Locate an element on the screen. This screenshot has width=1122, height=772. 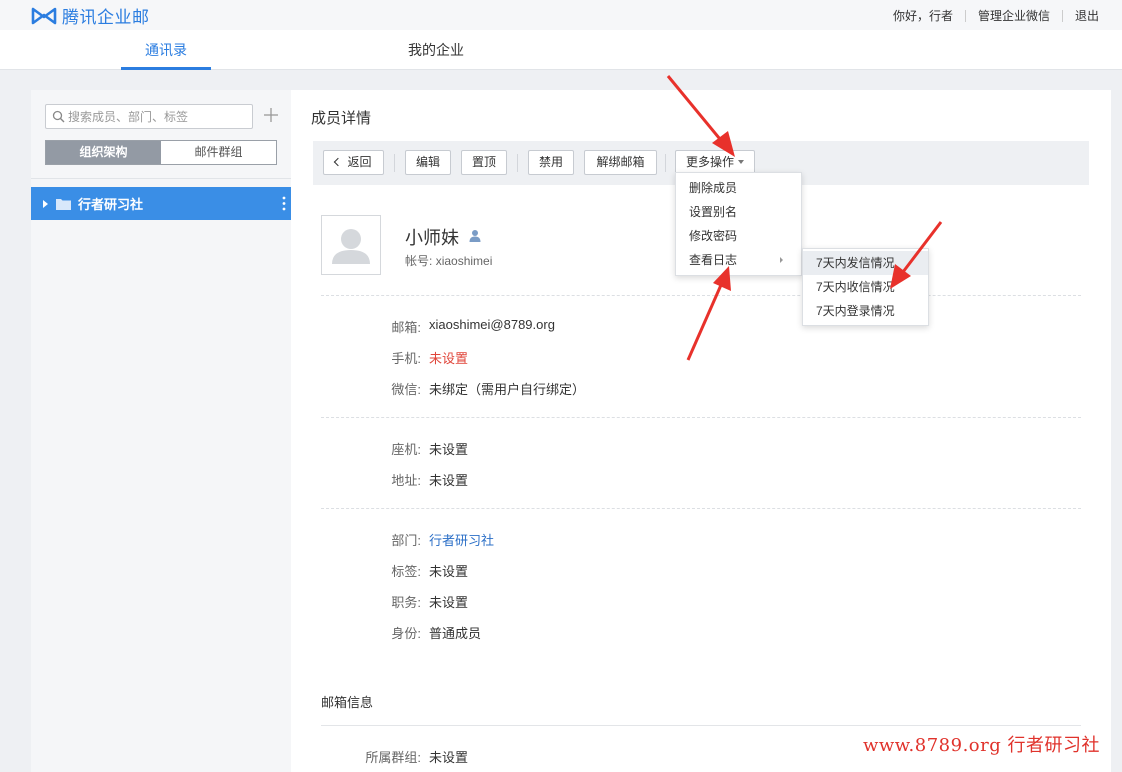
search-icon is located at coordinates (58, 116).